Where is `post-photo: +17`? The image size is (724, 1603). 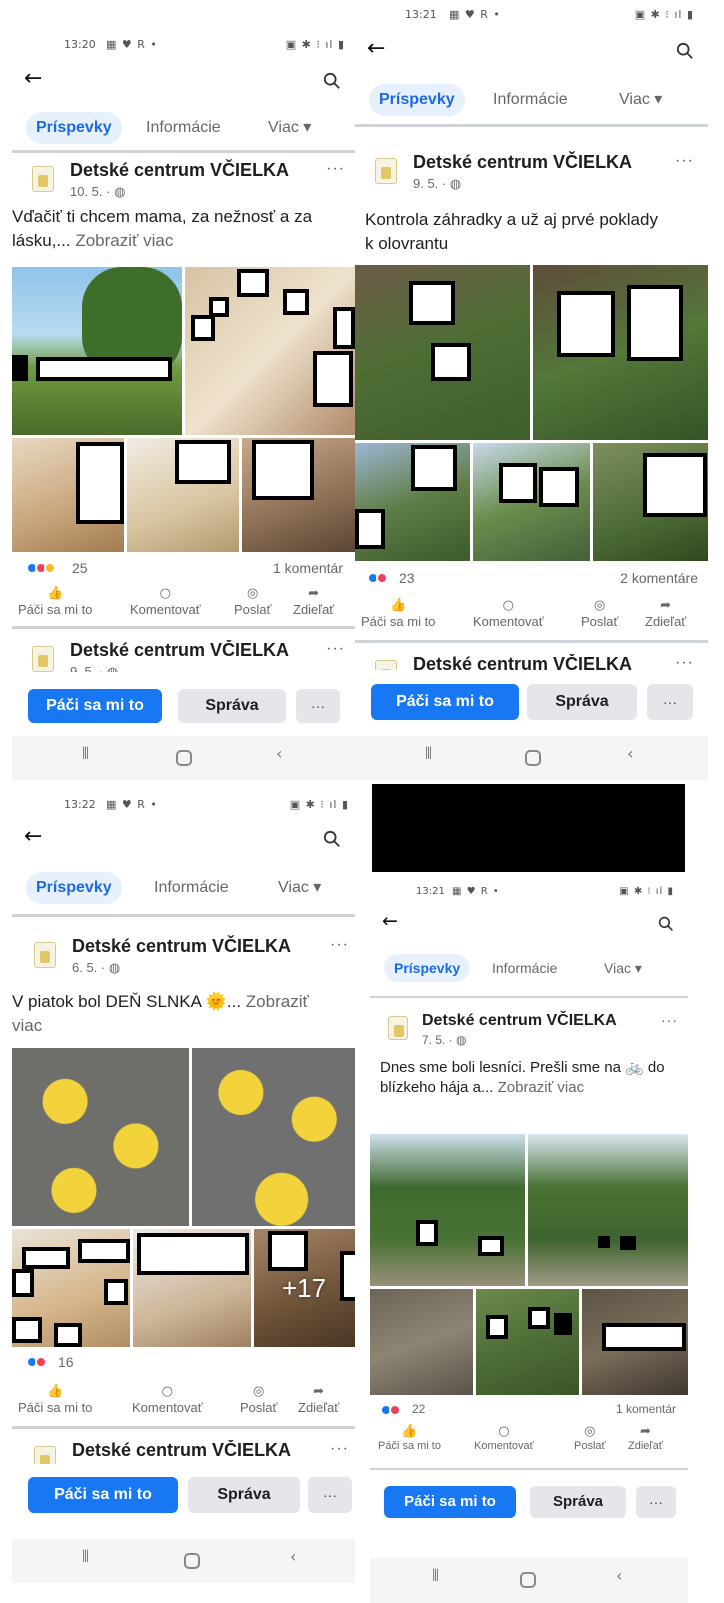 post-photo: +17 is located at coordinates (304, 1288).